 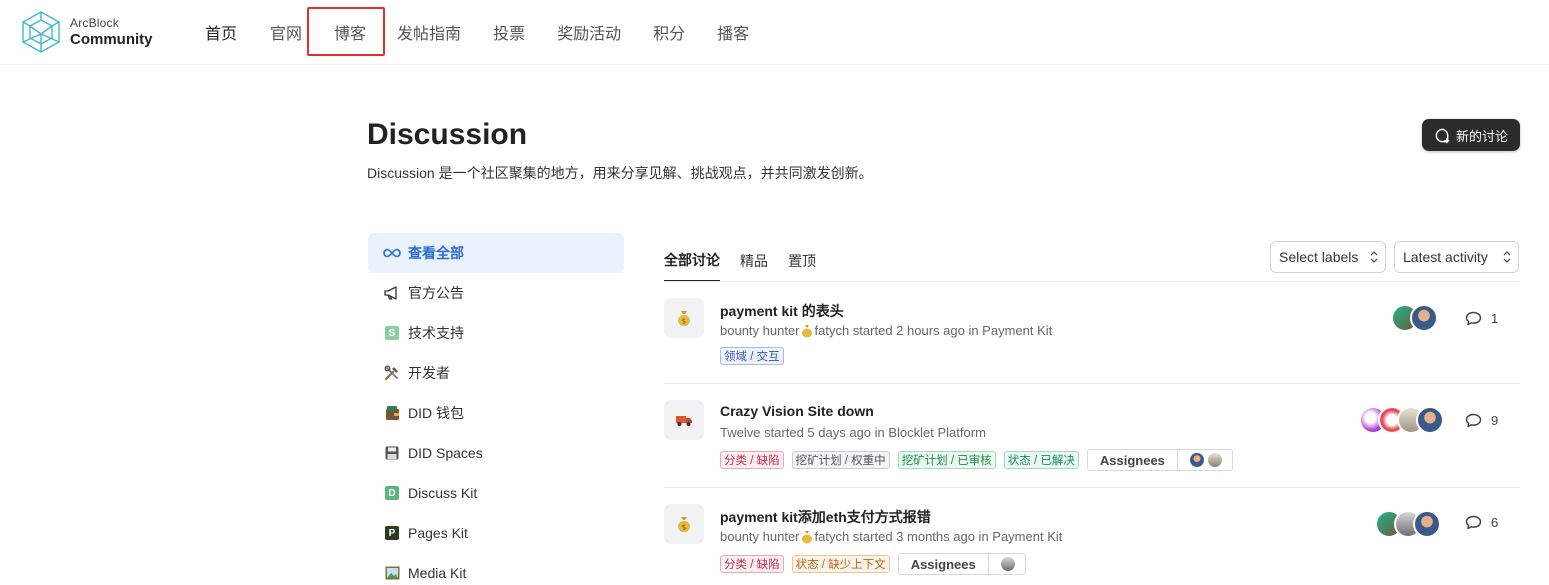 I want to click on discussion-title: Crazy Vision Site down, so click(x=797, y=411).